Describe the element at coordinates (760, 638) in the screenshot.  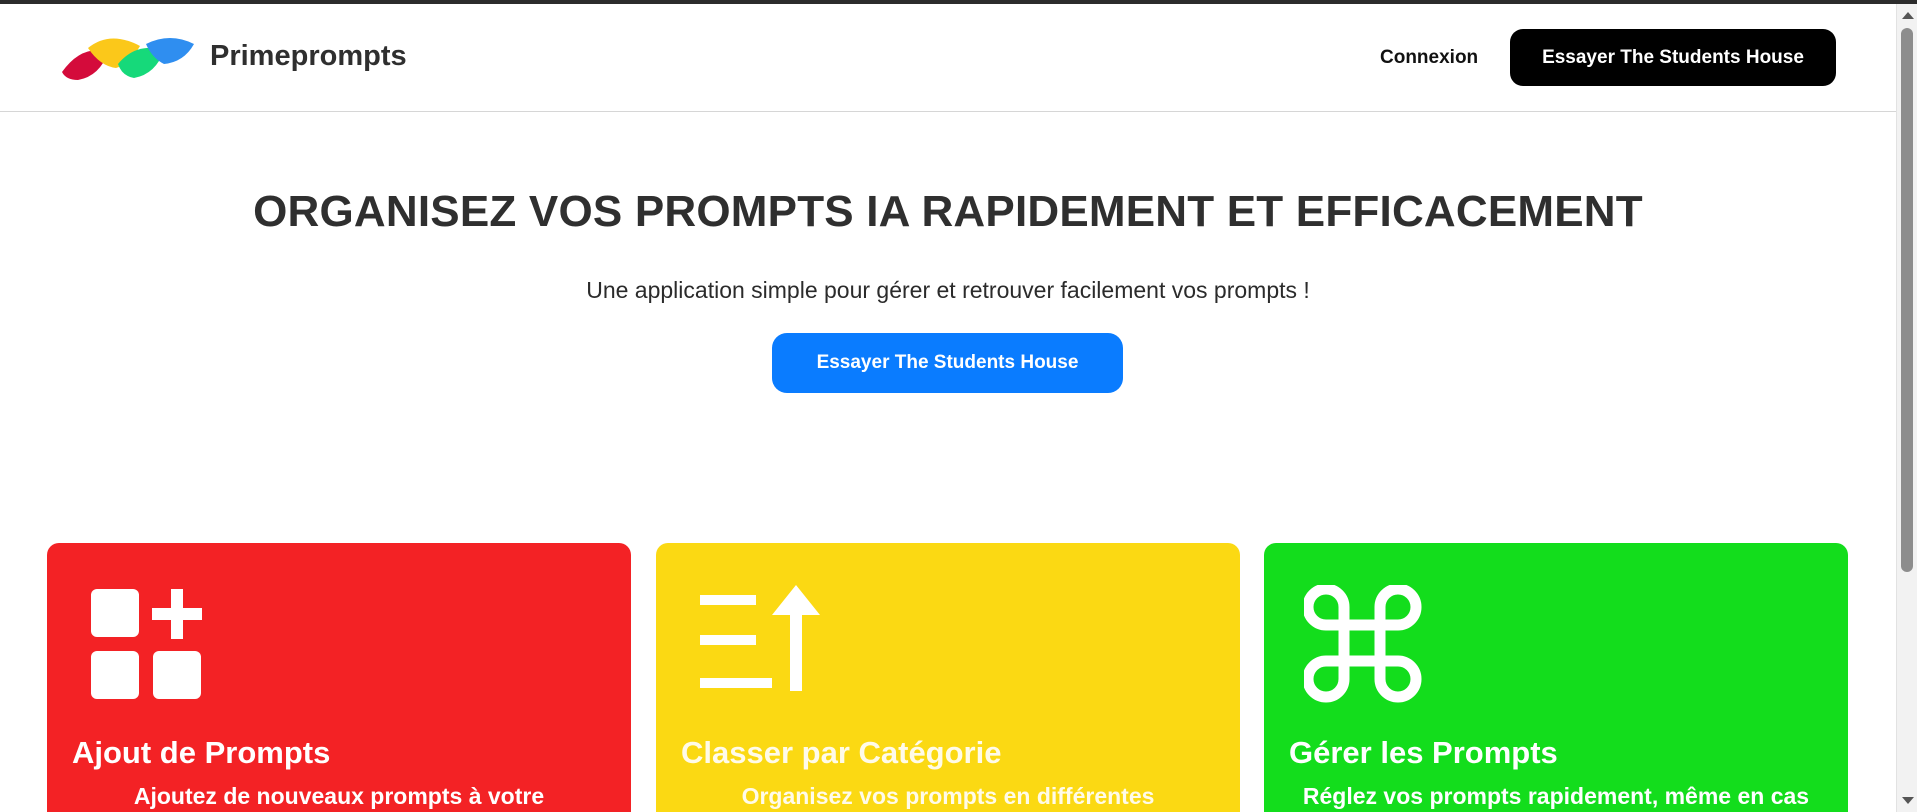
I see `sort-ascending-icon` at that location.